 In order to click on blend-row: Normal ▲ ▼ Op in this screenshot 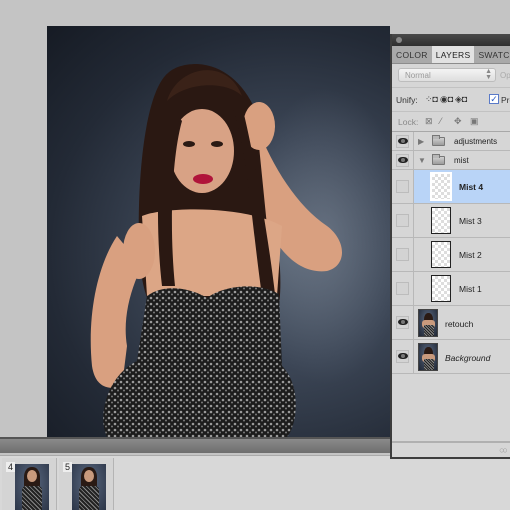, I will do `click(451, 76)`.